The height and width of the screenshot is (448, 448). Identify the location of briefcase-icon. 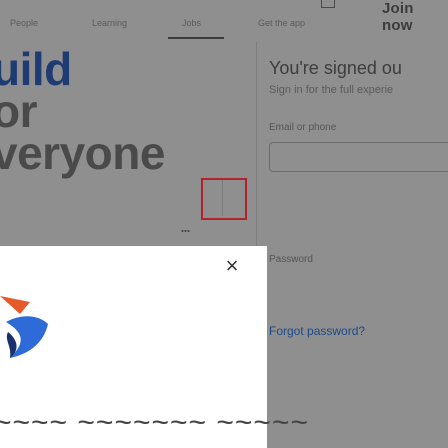
(328, 4).